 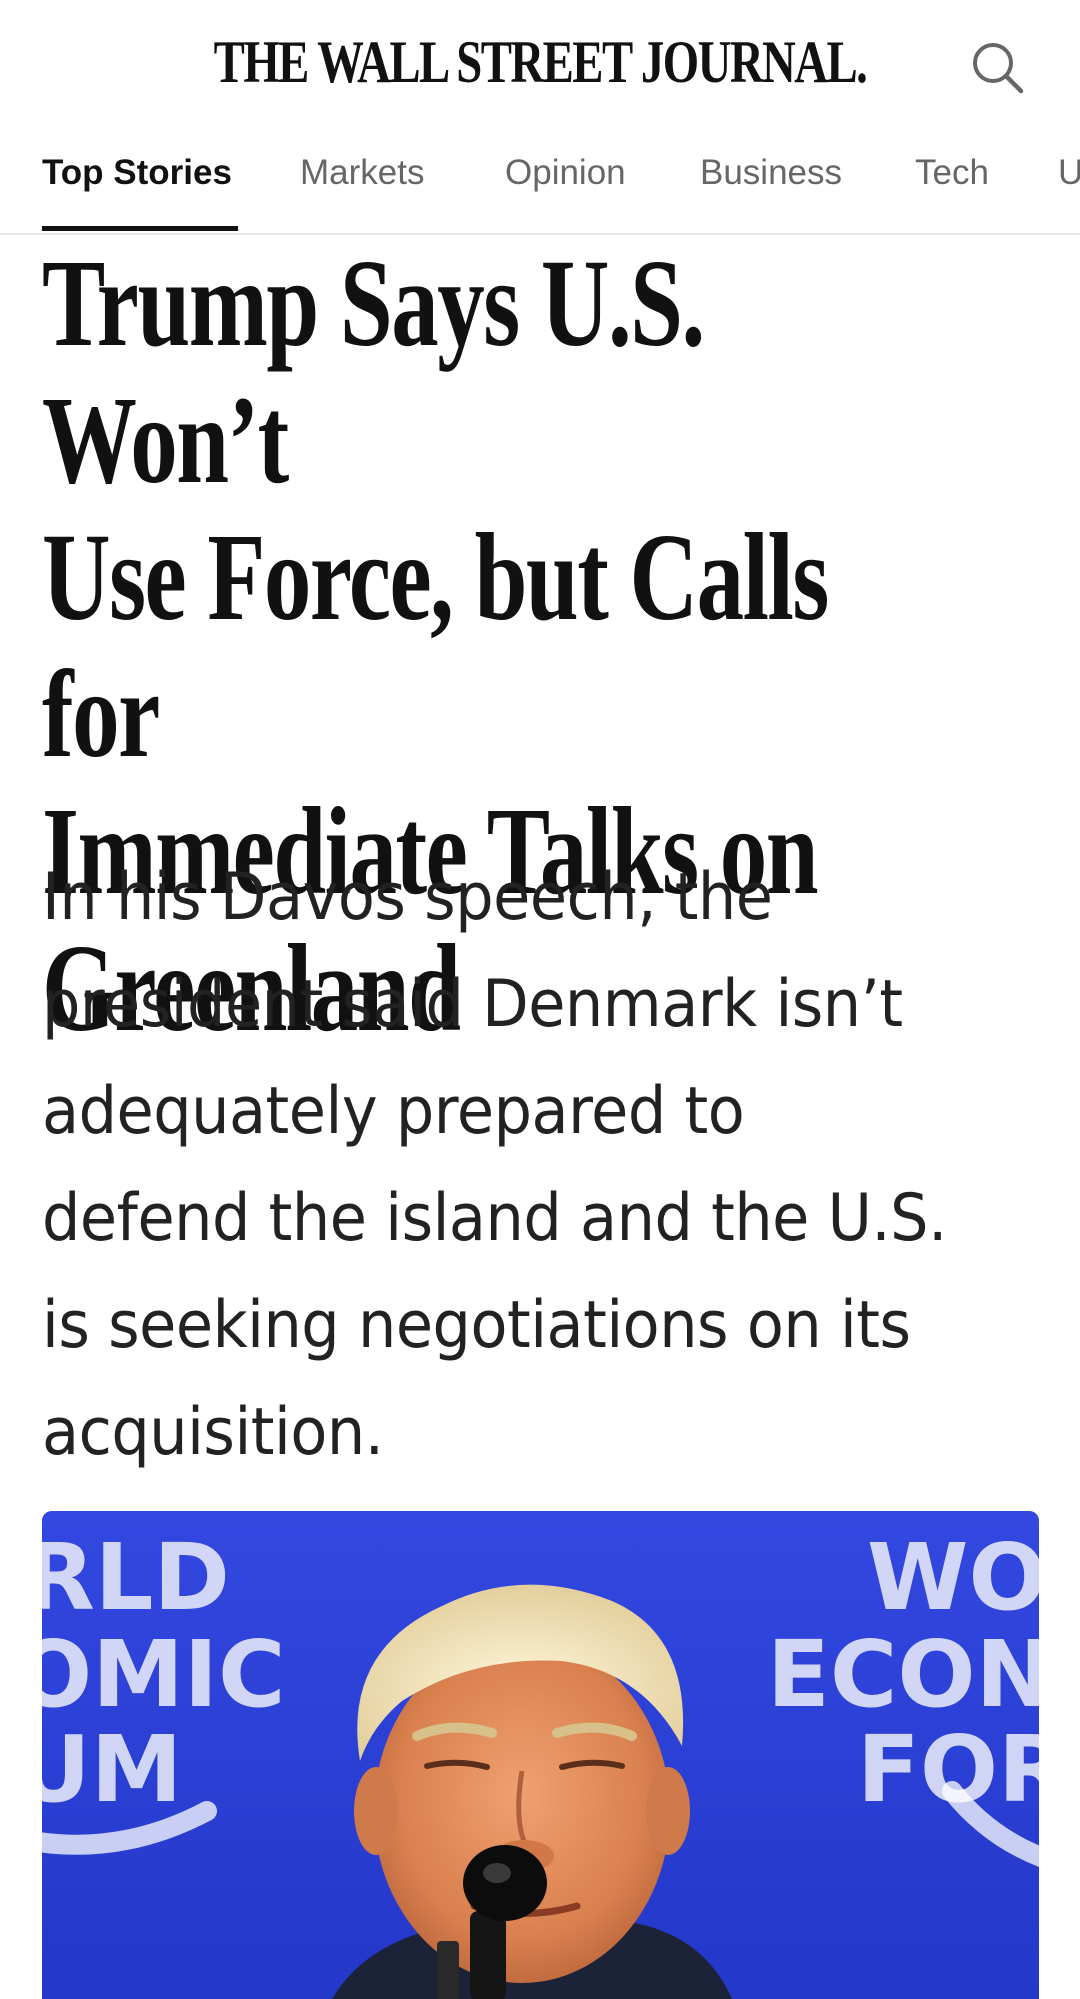 What do you see at coordinates (952, 173) in the screenshot?
I see `tab-tech: Tech` at bounding box center [952, 173].